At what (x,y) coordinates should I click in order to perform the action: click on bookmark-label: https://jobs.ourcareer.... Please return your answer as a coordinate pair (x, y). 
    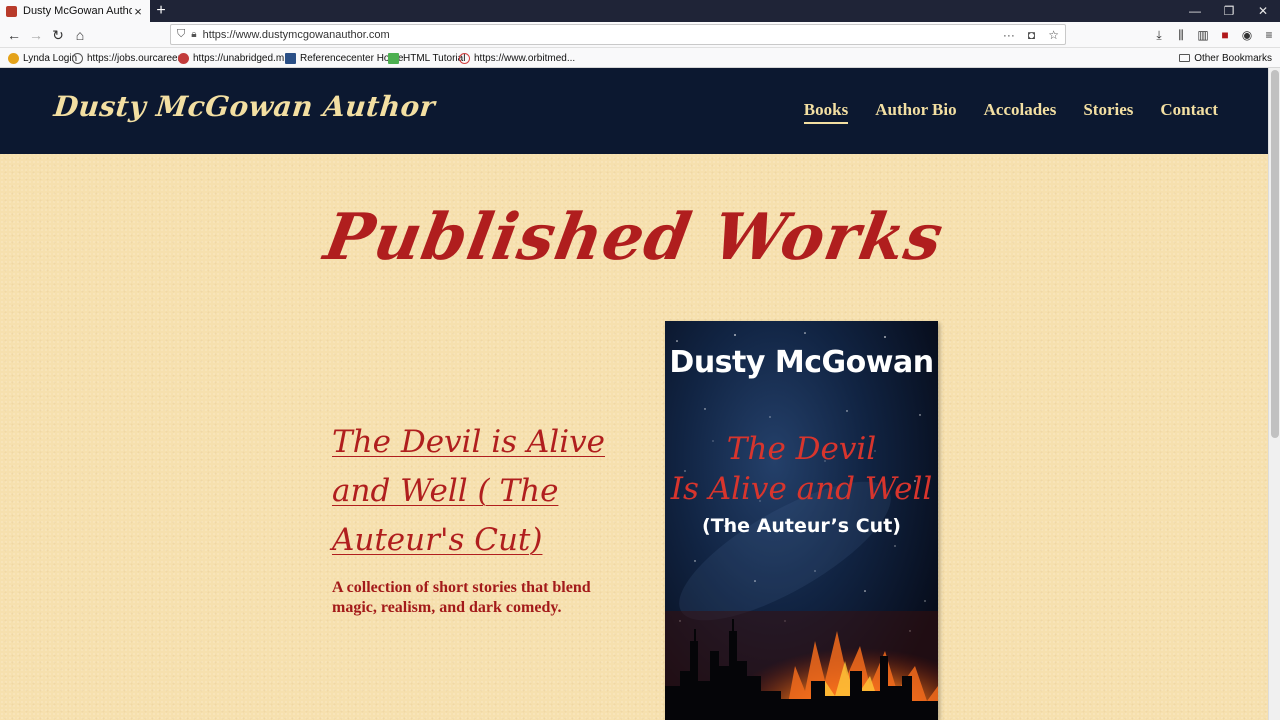
    Looking at the image, I should click on (138, 58).